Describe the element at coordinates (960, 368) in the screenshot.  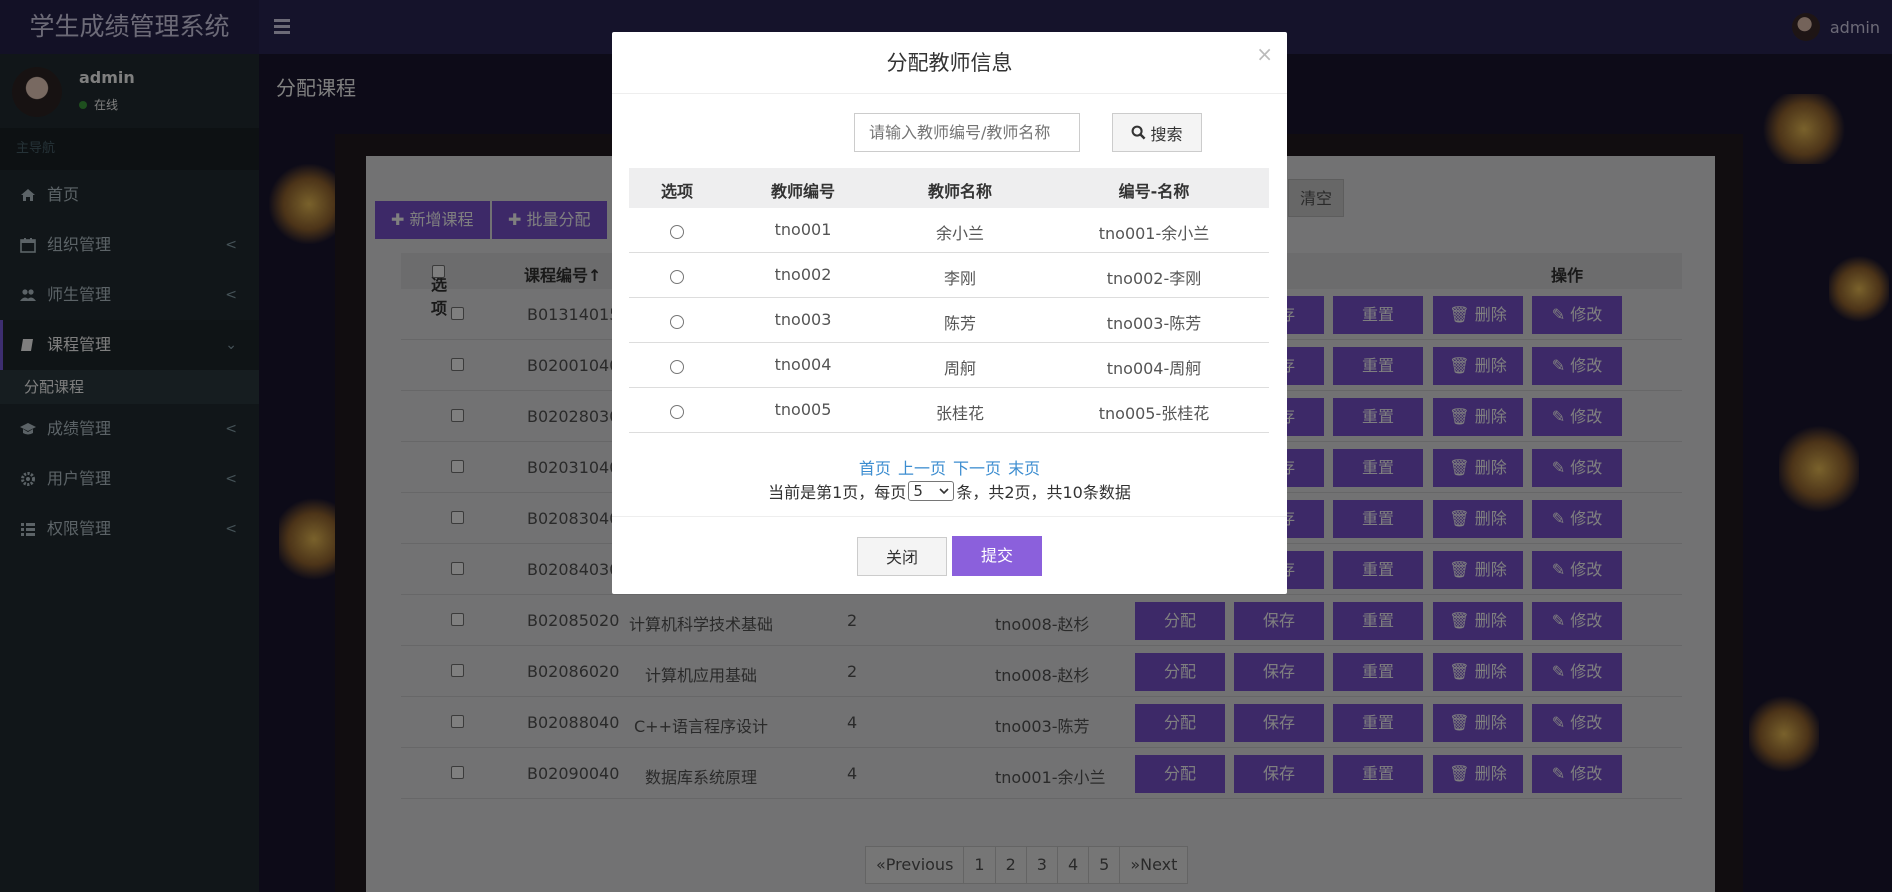
I see `teacher-name: 周舸` at that location.